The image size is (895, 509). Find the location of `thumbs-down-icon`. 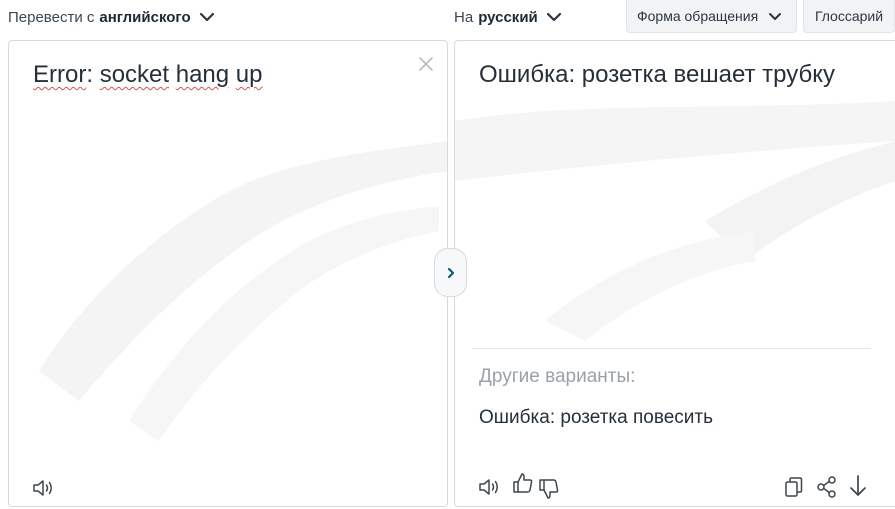

thumbs-down-icon is located at coordinates (549, 489).